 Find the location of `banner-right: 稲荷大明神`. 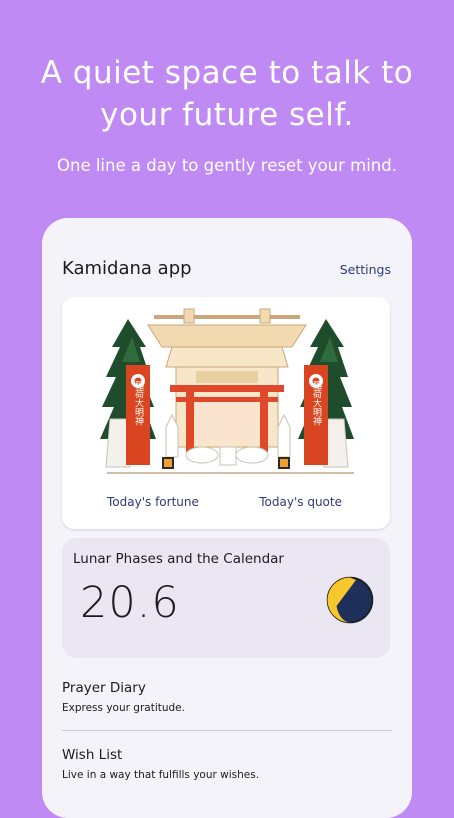

banner-right: 稲荷大明神 is located at coordinates (316, 415).